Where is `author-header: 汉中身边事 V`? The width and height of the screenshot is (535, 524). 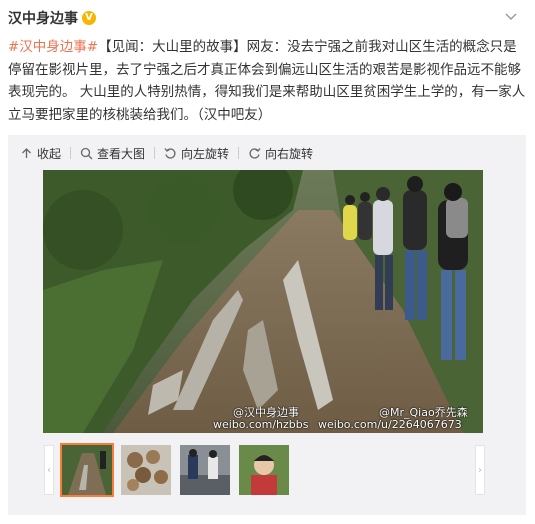
author-header: 汉中身边事 V is located at coordinates (52, 18).